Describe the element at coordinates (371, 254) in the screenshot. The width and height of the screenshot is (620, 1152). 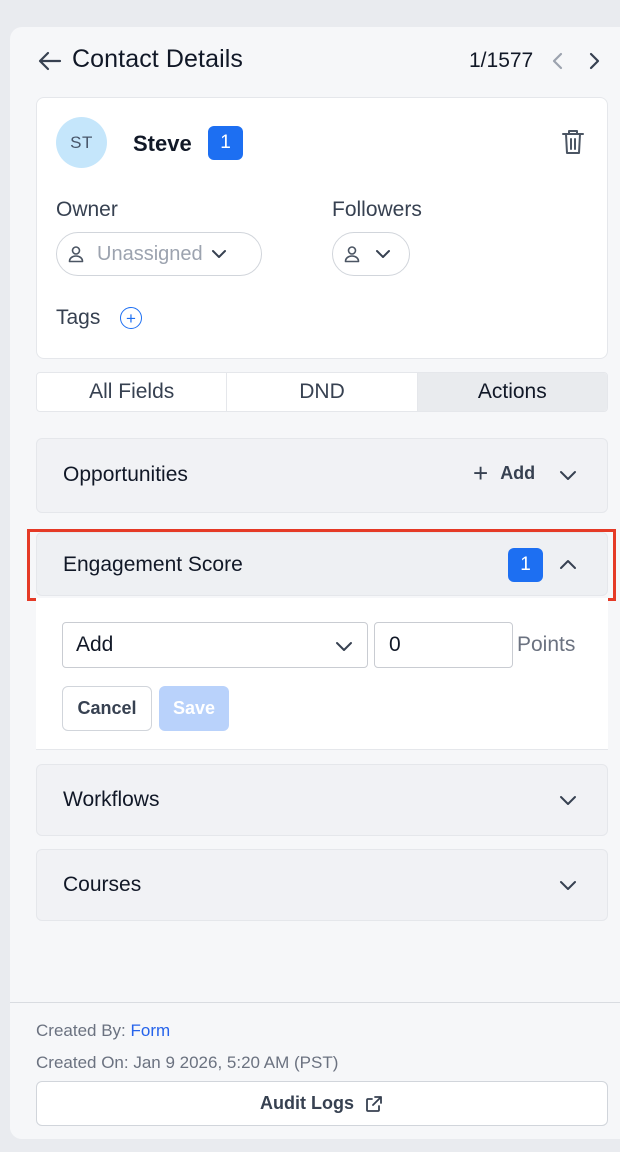
I see `followers-select` at that location.